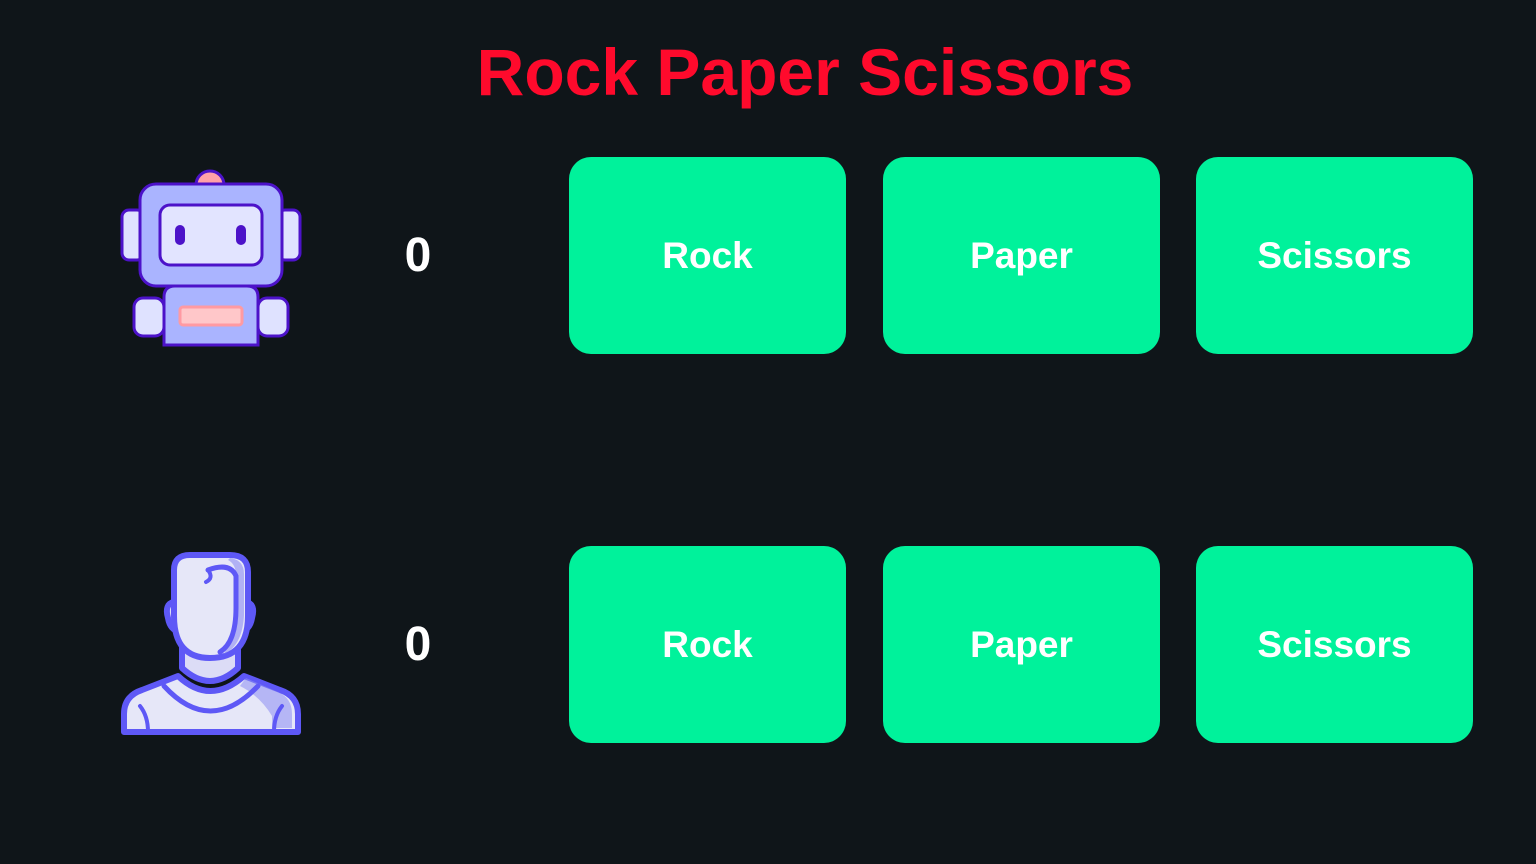  I want to click on robot-icon, so click(210, 255).